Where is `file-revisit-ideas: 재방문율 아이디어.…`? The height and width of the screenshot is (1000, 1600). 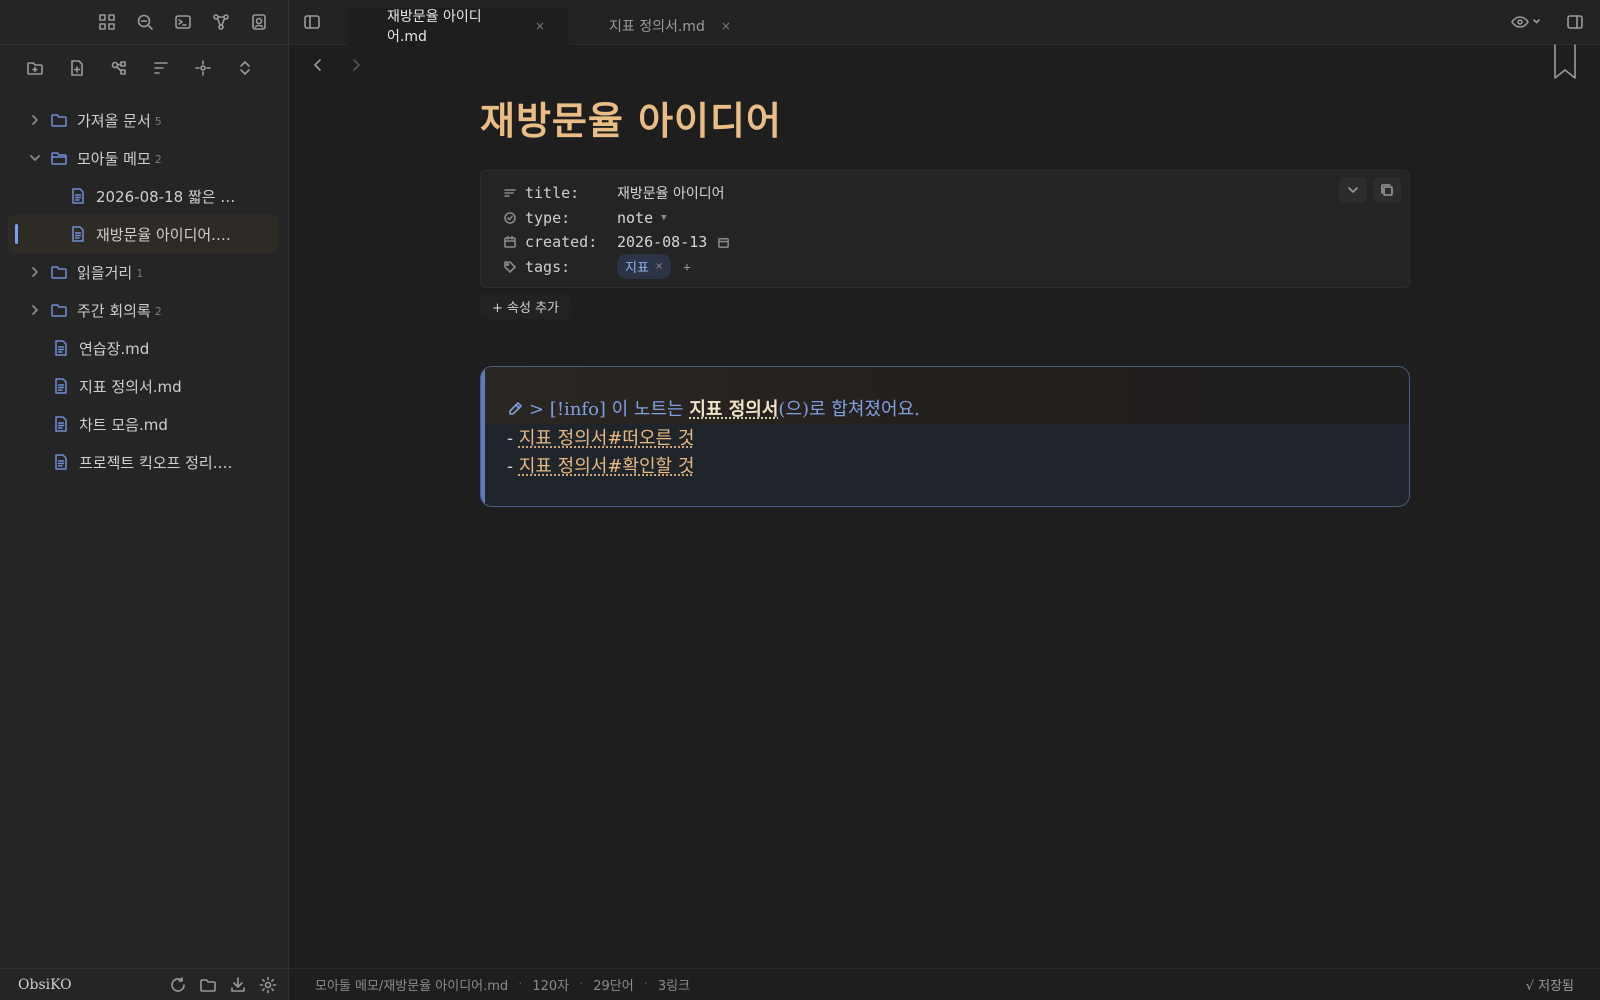
file-revisit-ideas: 재방문율 아이디어.… is located at coordinates (143, 234).